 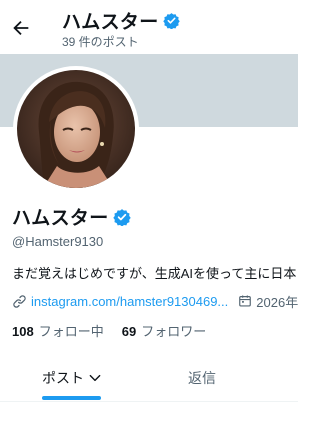 I want to click on profile-handle: @Hamster9130, so click(x=58, y=241).